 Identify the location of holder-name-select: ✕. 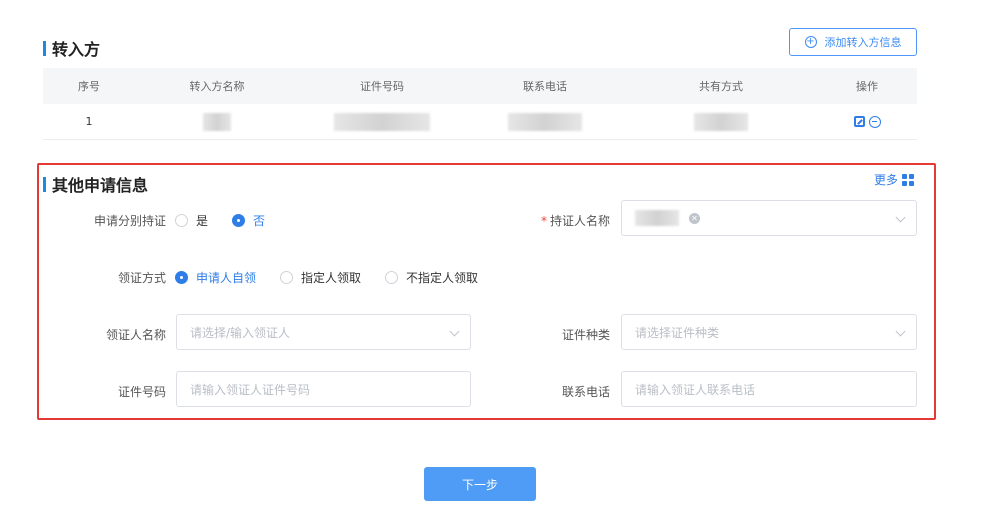
(769, 218).